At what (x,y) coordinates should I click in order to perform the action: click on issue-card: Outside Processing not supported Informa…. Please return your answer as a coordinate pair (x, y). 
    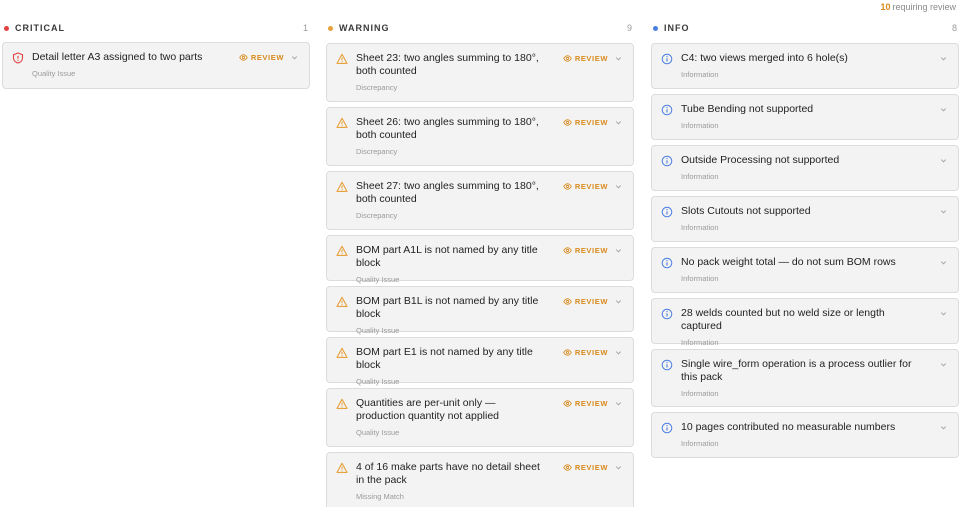
    Looking at the image, I should click on (805, 168).